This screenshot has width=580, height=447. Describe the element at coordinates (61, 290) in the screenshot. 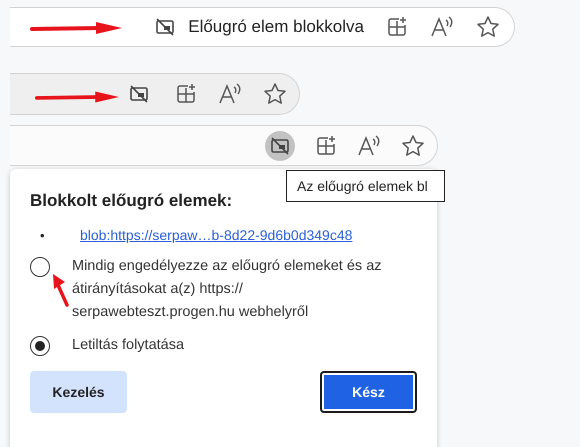

I see `arrow-annotation` at that location.